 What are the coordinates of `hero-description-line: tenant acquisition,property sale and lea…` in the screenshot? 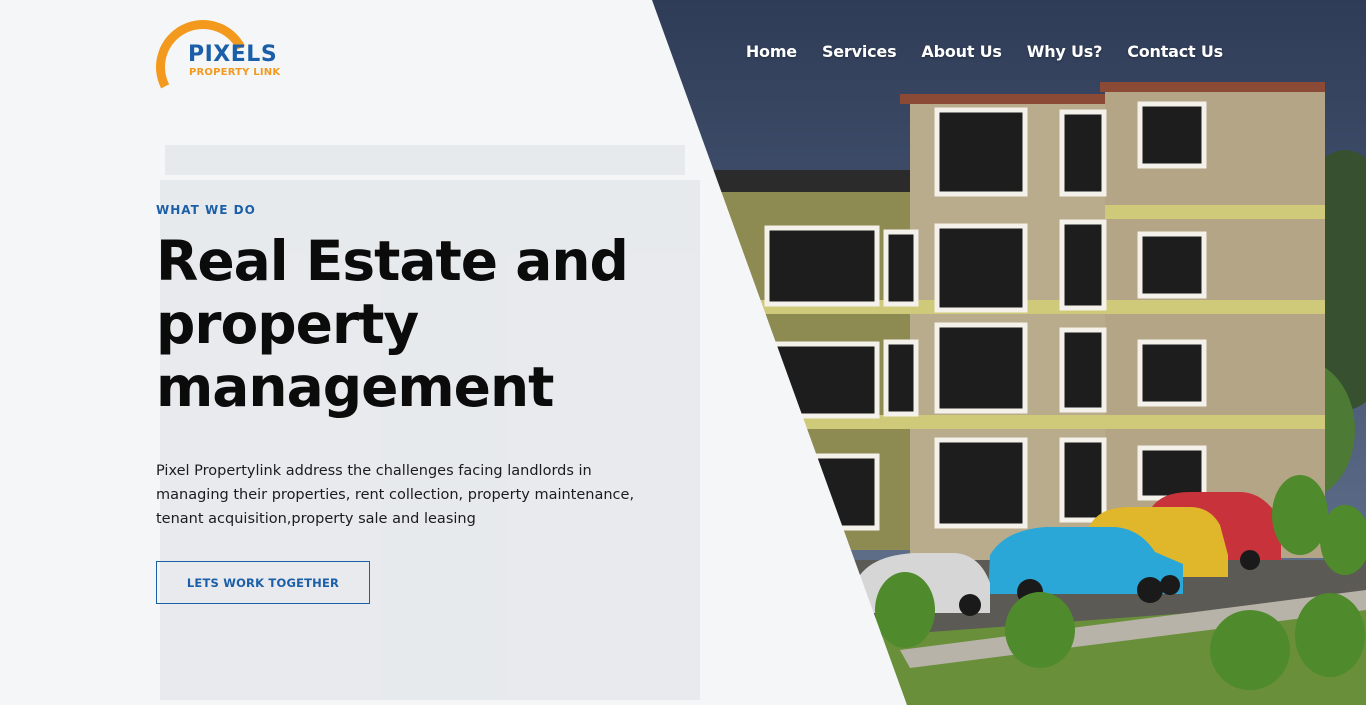 It's located at (316, 519).